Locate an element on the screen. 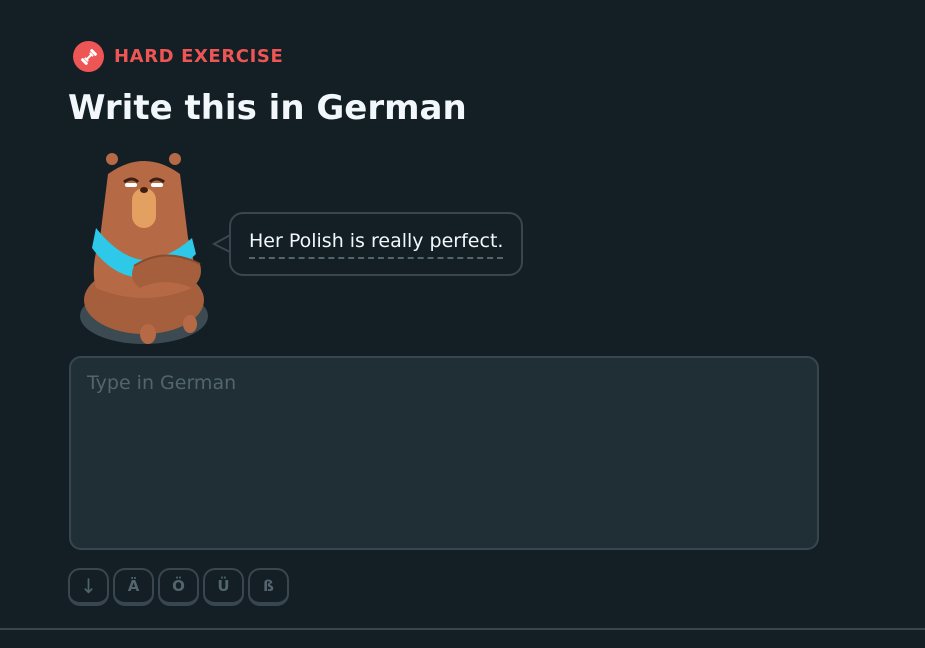 This screenshot has width=925, height=648. key-o-umlaut: Ö is located at coordinates (178, 587).